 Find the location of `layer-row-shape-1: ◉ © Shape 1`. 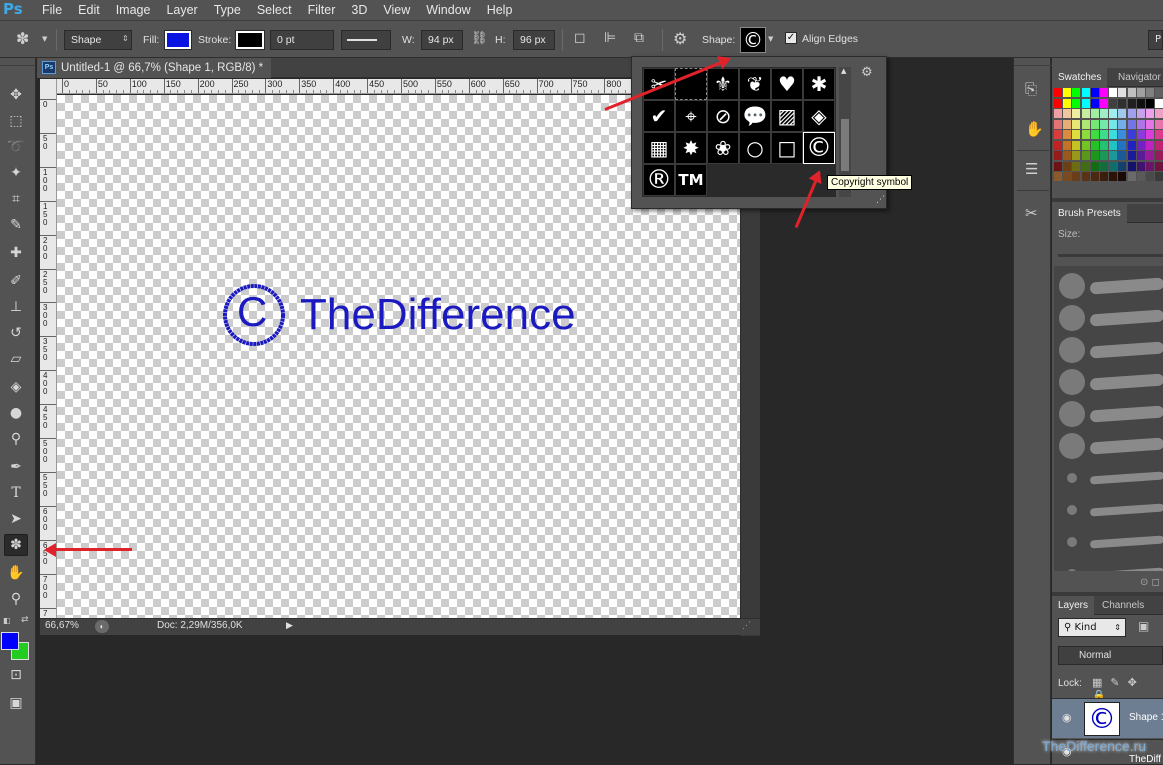

layer-row-shape-1: ◉ © Shape 1 is located at coordinates (1107, 718).